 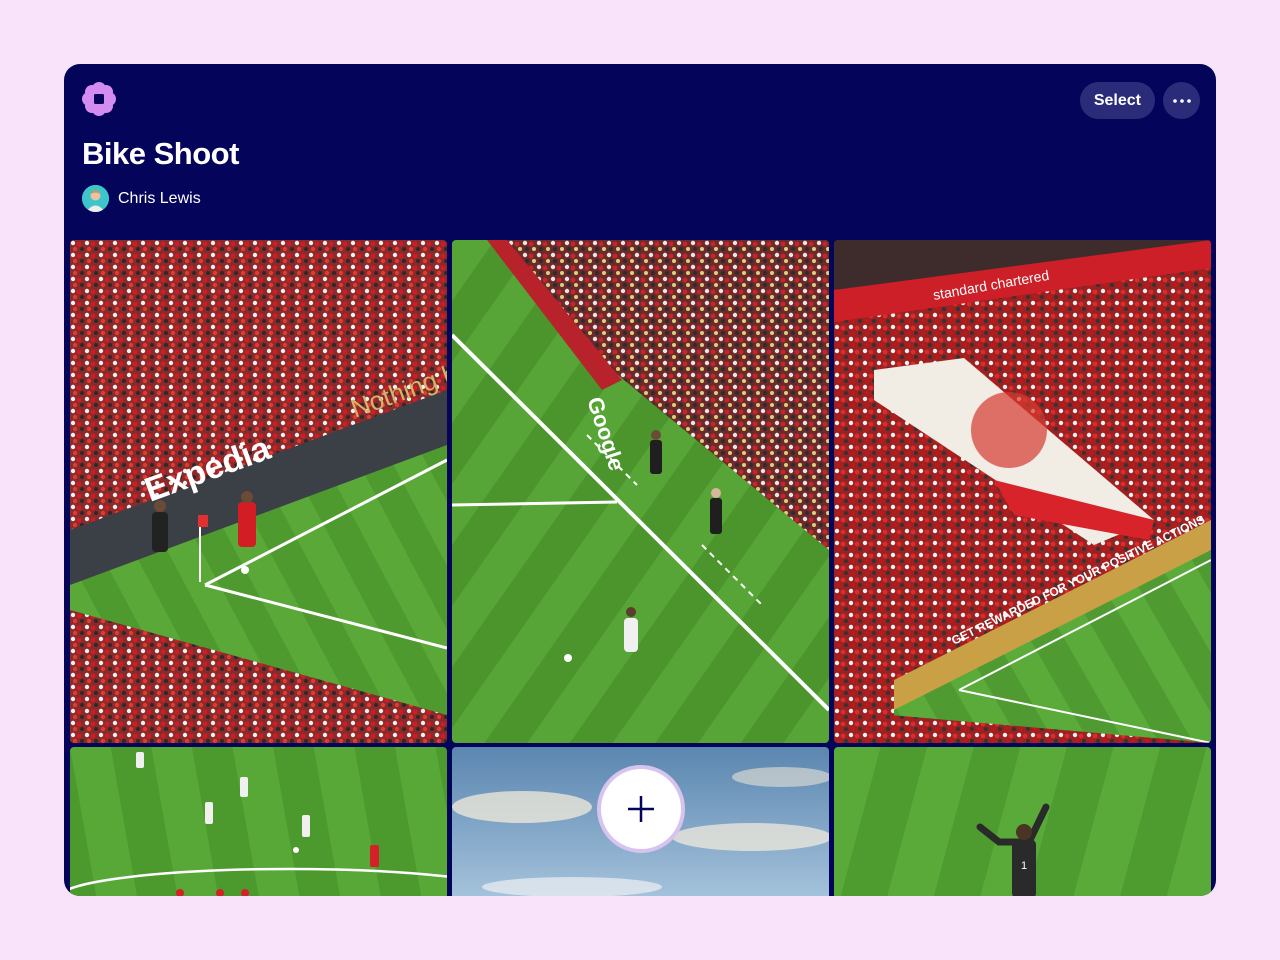 I want to click on avatar, so click(x=95, y=198).